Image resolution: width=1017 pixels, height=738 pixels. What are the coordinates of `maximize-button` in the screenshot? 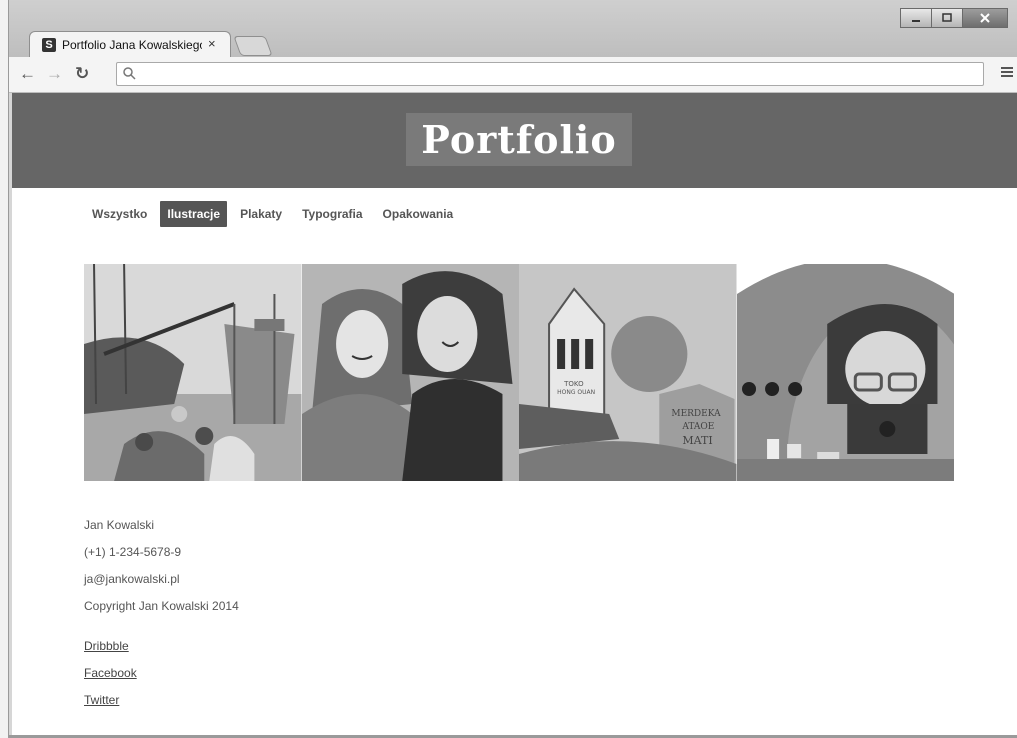 It's located at (947, 18).